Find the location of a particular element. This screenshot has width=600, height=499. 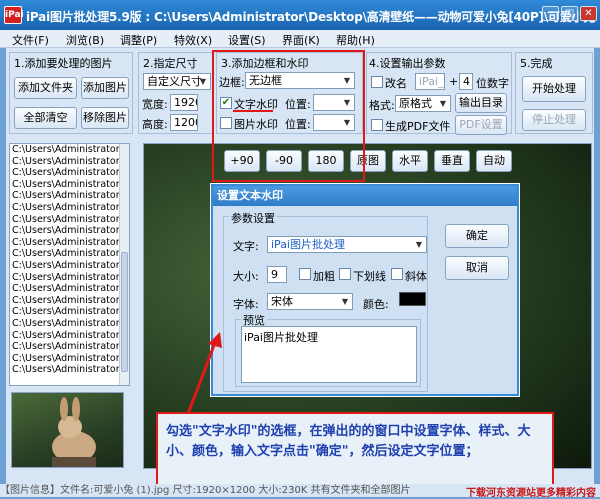

bold-label: 加粗 is located at coordinates (324, 276).